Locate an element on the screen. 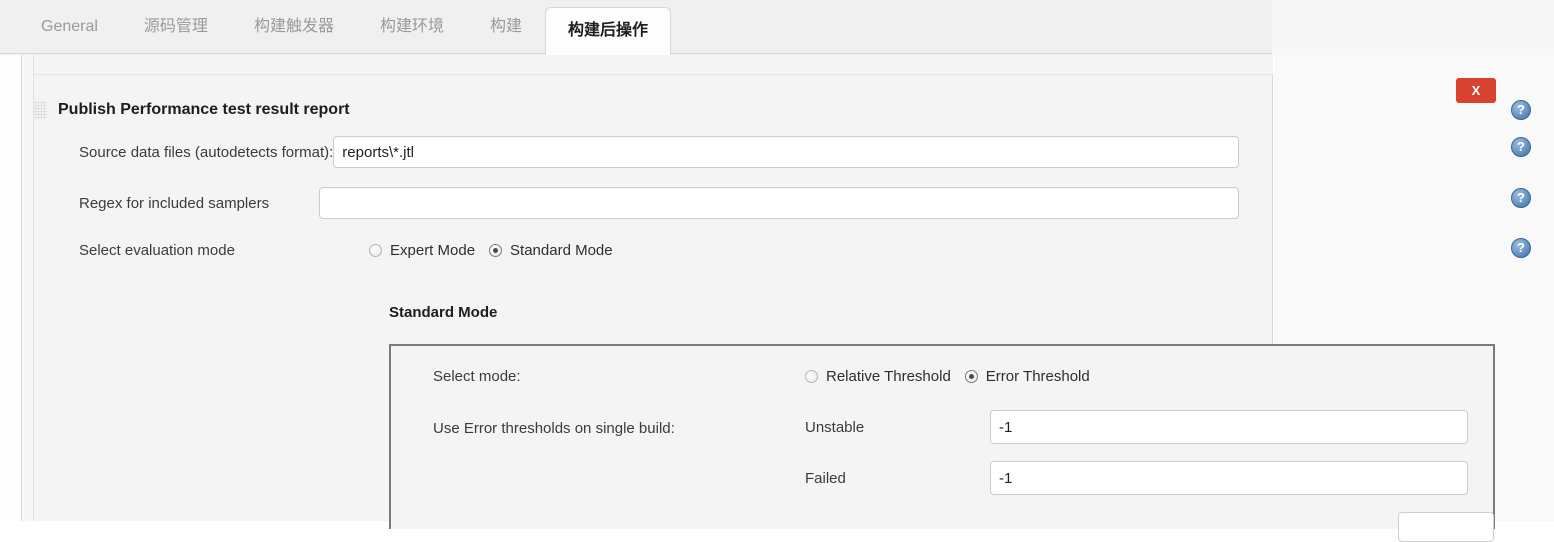  radio-relative-threshold-label: Relative Threshold is located at coordinates (888, 376).